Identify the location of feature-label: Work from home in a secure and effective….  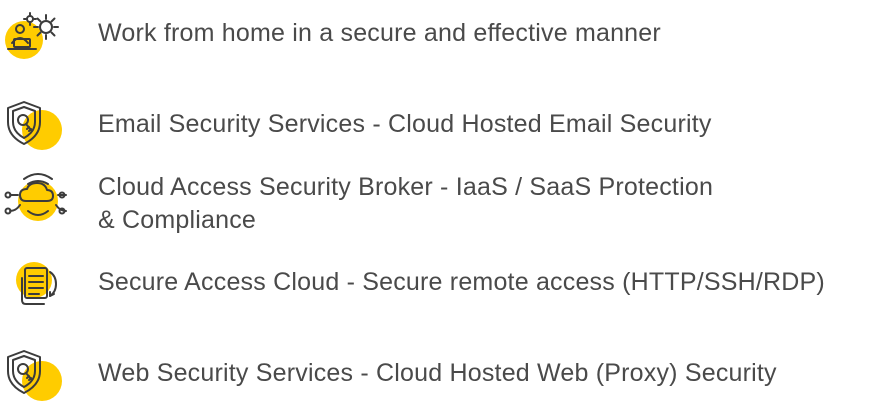
(379, 33).